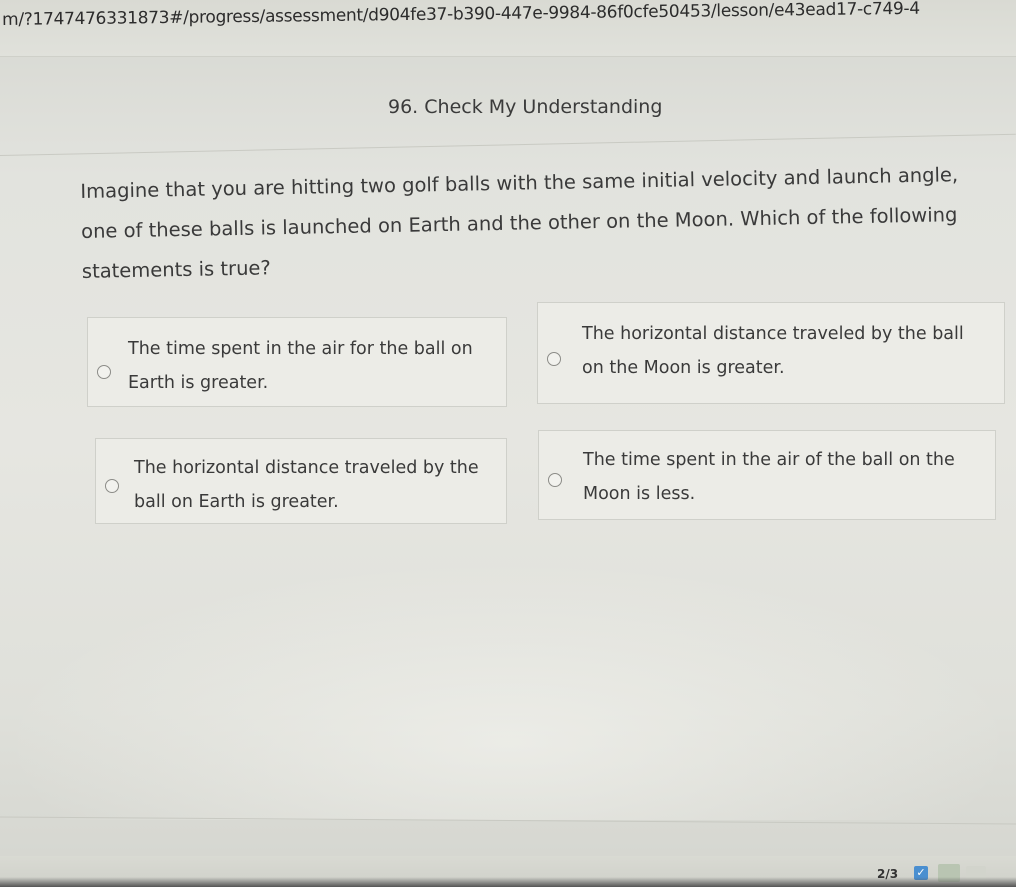  Describe the element at coordinates (525, 107) in the screenshot. I see `page-title: 96. Check My Understanding` at that location.